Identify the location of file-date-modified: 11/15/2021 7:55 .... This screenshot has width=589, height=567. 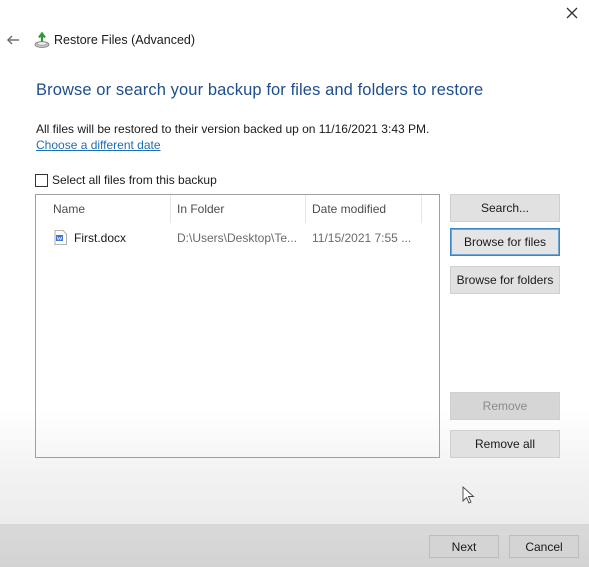
(362, 238).